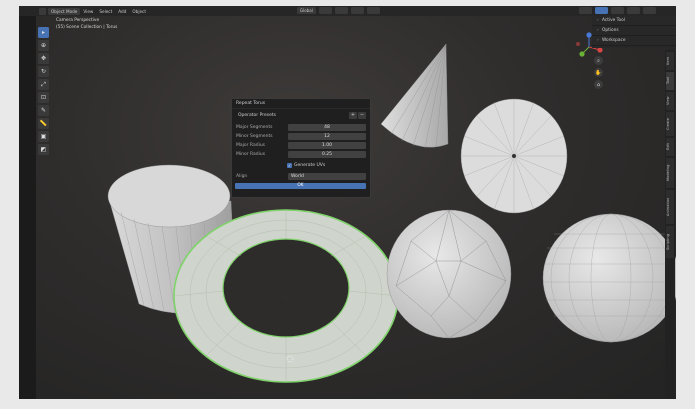  What do you see at coordinates (105, 11) in the screenshot?
I see `menu-select: Select` at bounding box center [105, 11].